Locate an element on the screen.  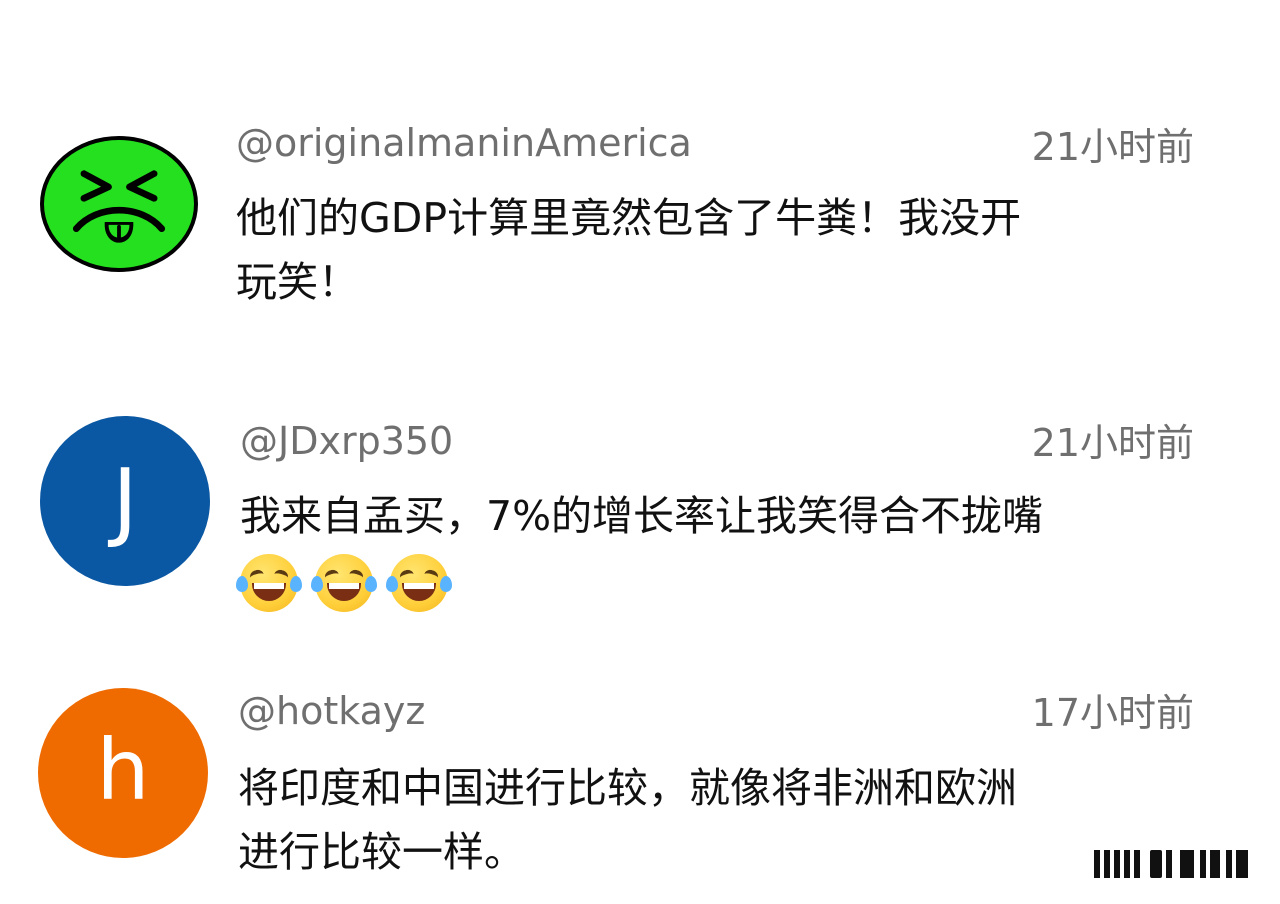
comment-username: @originalmaninAmerica is located at coordinates (464, 143).